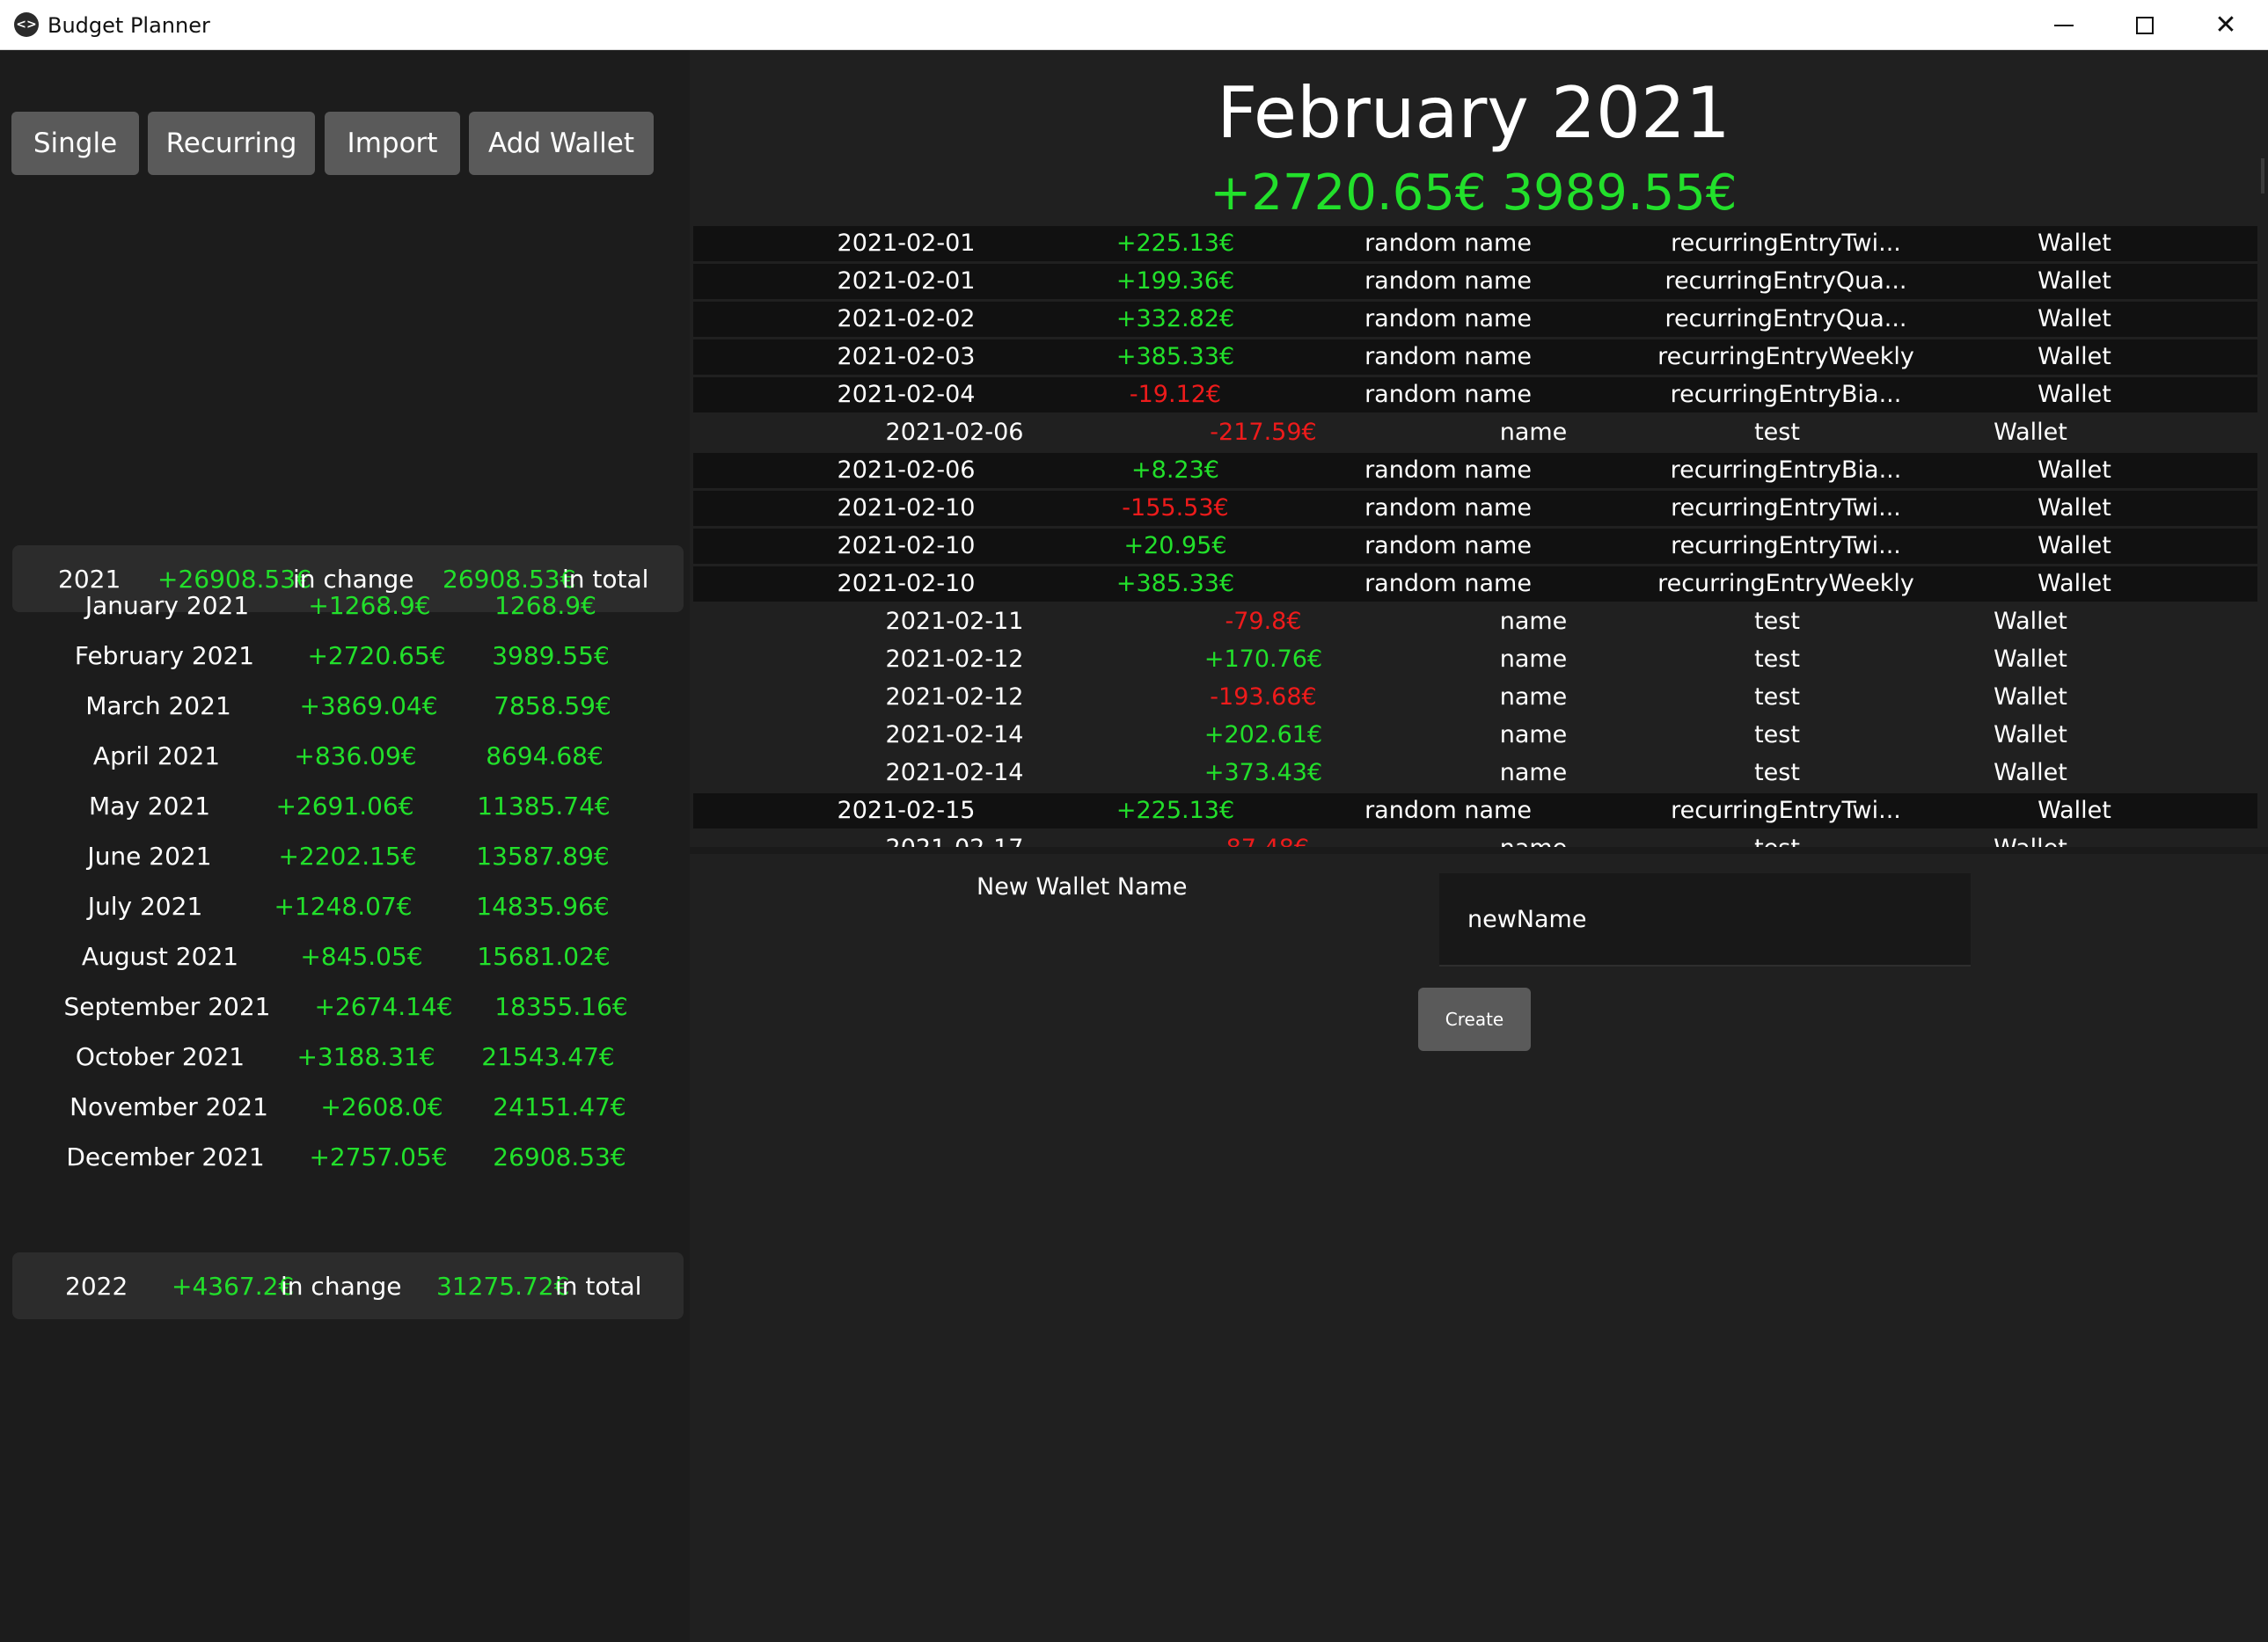 The image size is (2268, 1642). I want to click on transaction-date: 2021-02-06, so click(954, 433).